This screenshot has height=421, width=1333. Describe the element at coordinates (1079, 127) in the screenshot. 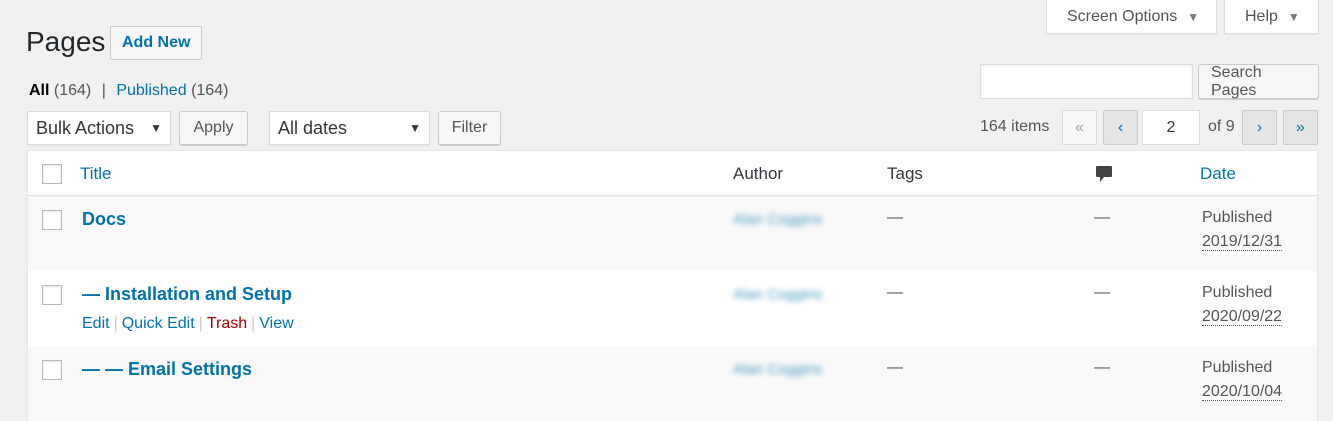

I see `first-page-button: «` at that location.